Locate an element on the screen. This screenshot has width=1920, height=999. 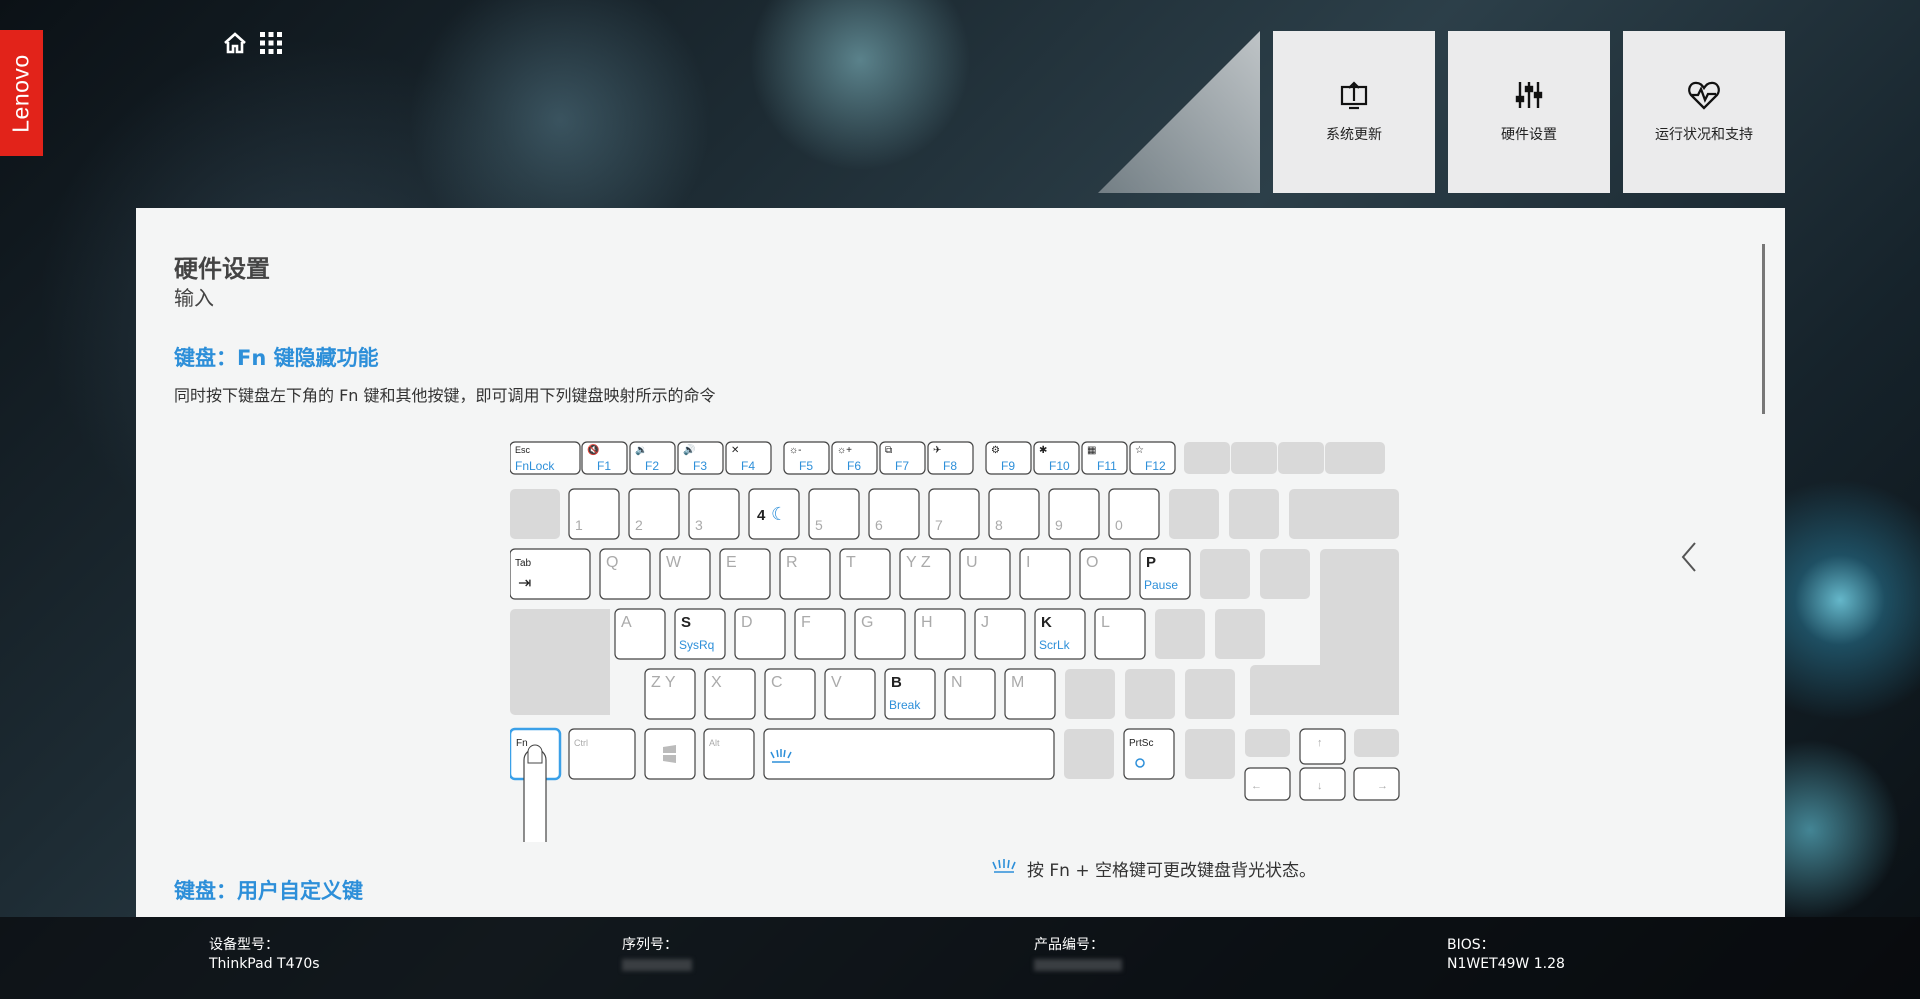
letter-key: F is located at coordinates (820, 634).